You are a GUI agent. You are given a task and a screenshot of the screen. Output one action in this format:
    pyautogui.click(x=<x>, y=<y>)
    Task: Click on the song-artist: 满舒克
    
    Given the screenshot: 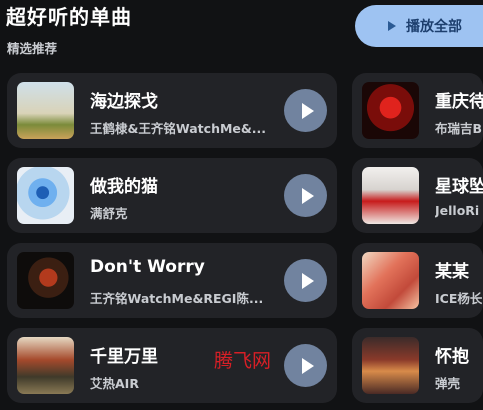 What is the action you would take?
    pyautogui.click(x=109, y=213)
    